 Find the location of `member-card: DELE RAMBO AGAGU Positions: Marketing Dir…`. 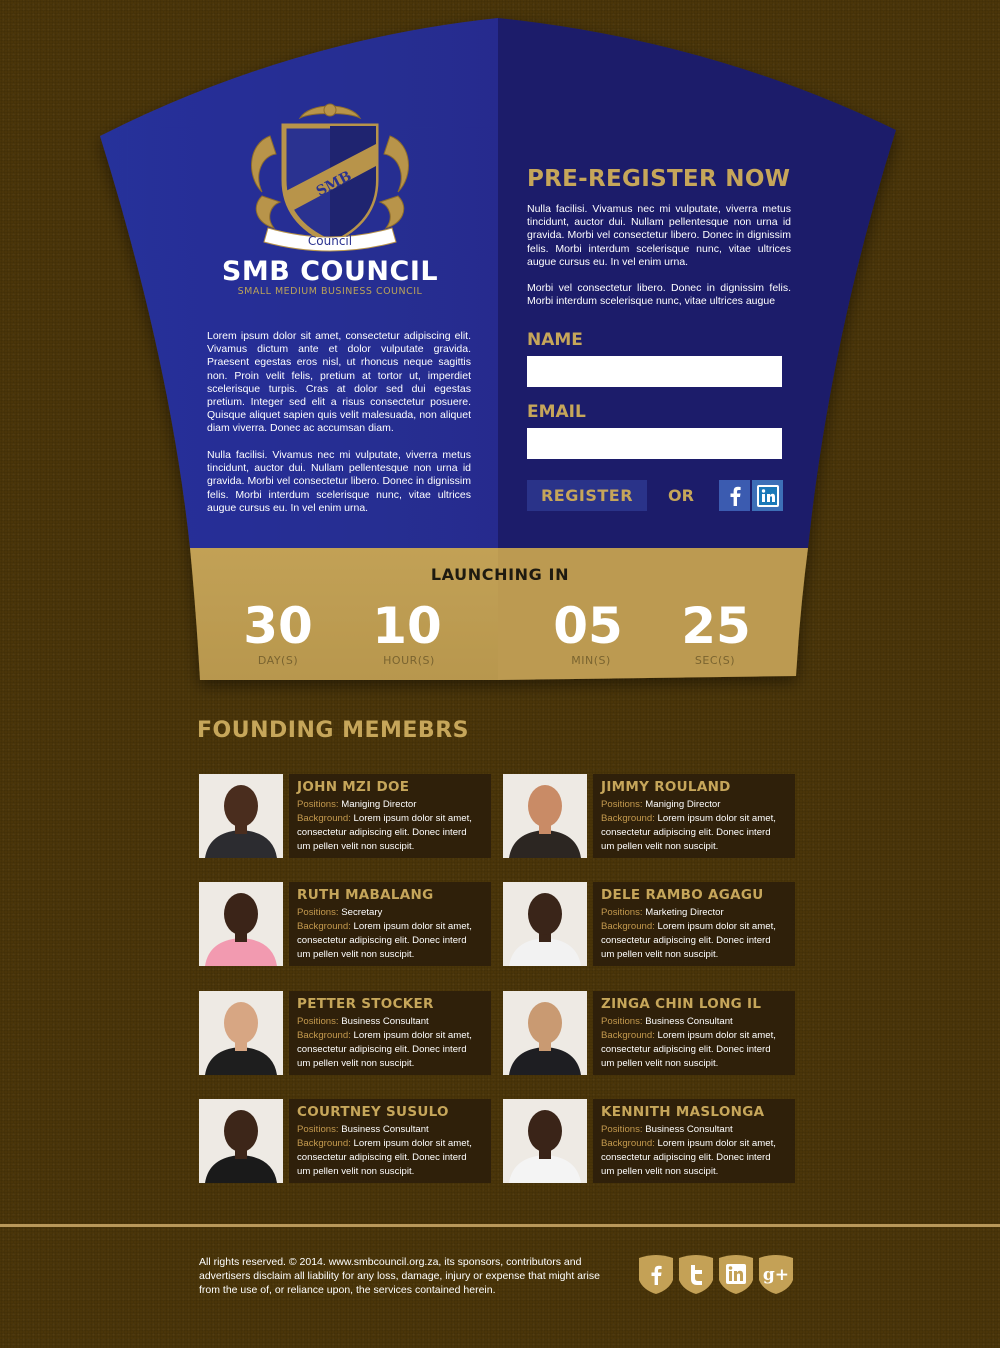

member-card: DELE RAMBO AGAGU Positions: Marketing Dir… is located at coordinates (694, 924).